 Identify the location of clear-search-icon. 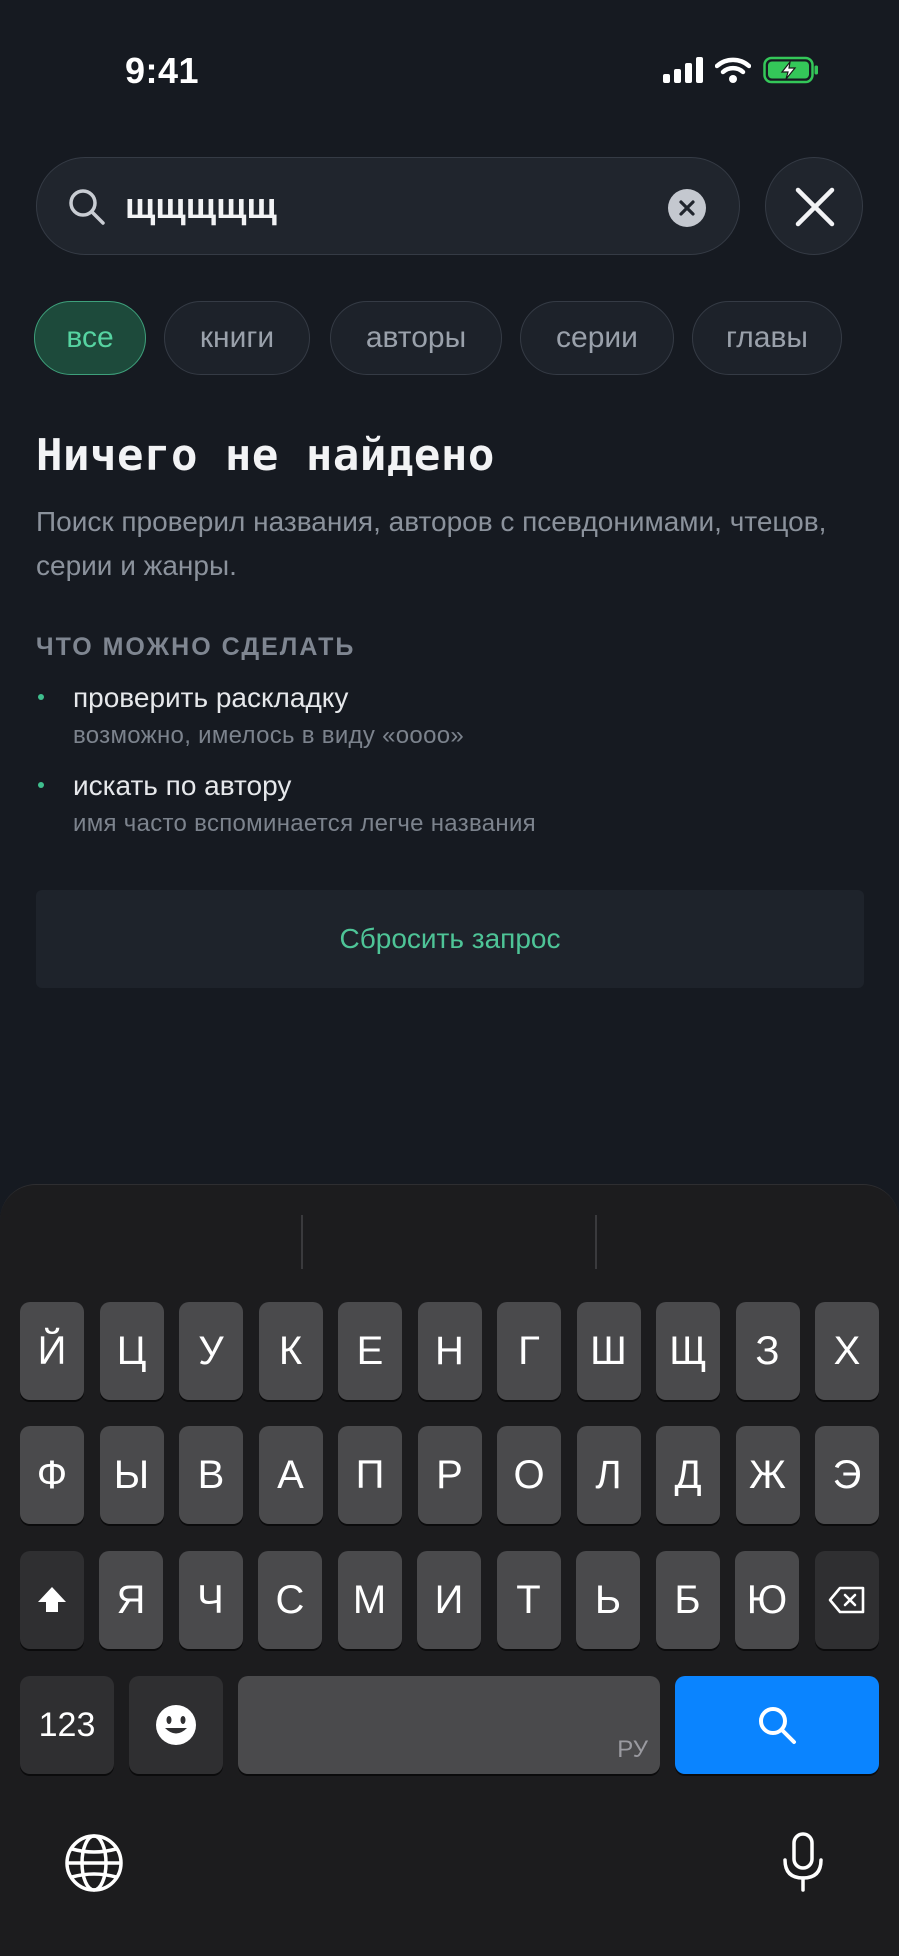
(687, 208).